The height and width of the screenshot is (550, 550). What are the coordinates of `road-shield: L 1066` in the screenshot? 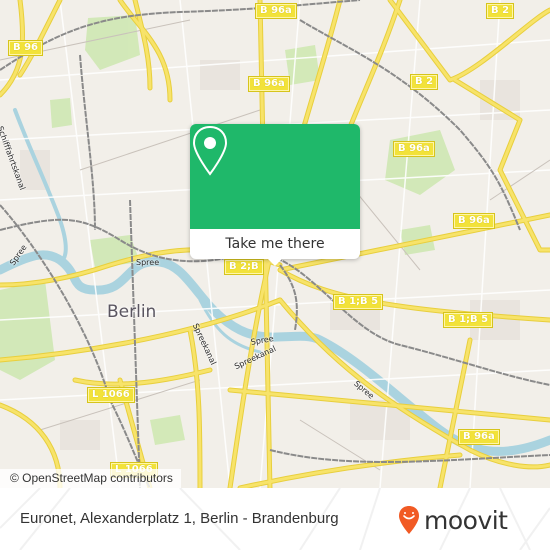 It's located at (111, 395).